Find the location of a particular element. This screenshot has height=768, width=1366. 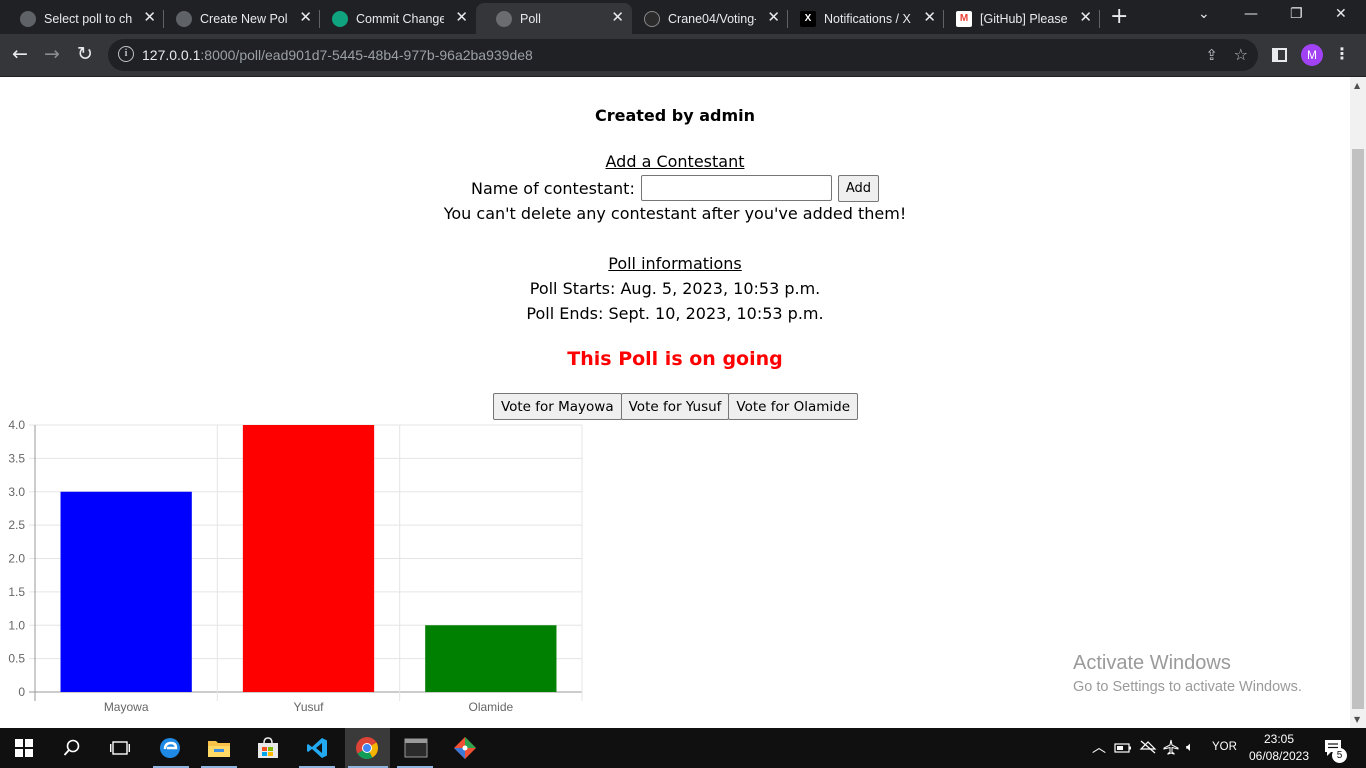

notification-count-badge: 5 is located at coordinates (1339, 755).